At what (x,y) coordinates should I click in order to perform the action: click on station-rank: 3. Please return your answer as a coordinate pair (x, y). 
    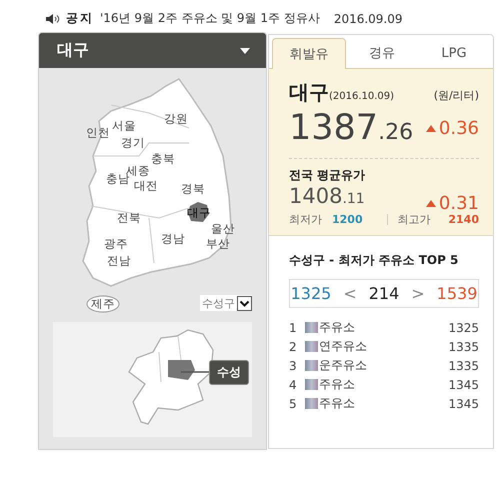
    Looking at the image, I should click on (293, 365).